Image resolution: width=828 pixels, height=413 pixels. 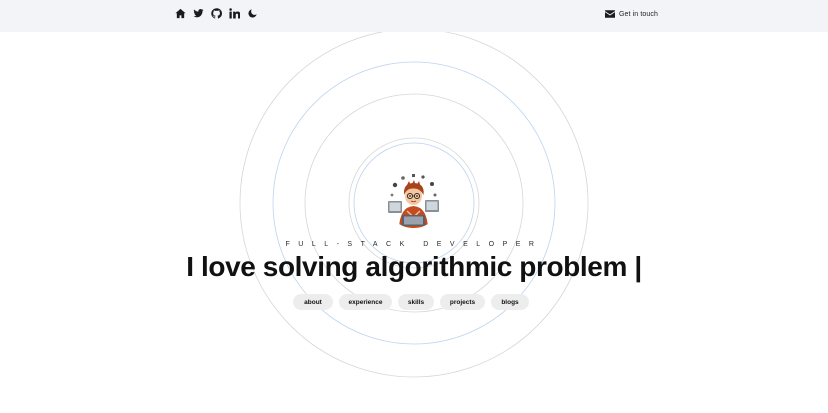 What do you see at coordinates (414, 16) in the screenshot?
I see `top-navbar: Get in touch` at bounding box center [414, 16].